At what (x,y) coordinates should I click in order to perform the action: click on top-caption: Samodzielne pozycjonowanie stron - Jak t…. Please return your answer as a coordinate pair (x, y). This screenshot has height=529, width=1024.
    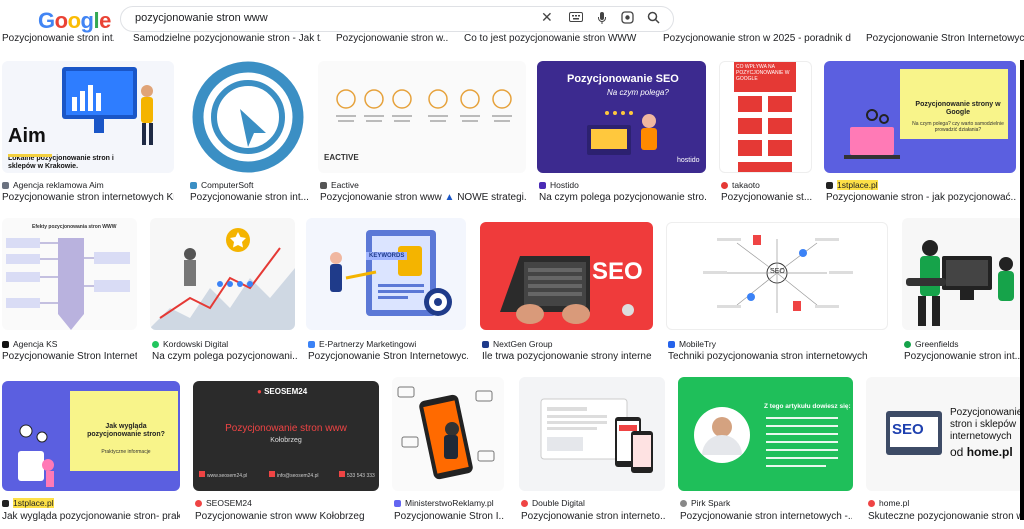
    Looking at the image, I should click on (227, 38).